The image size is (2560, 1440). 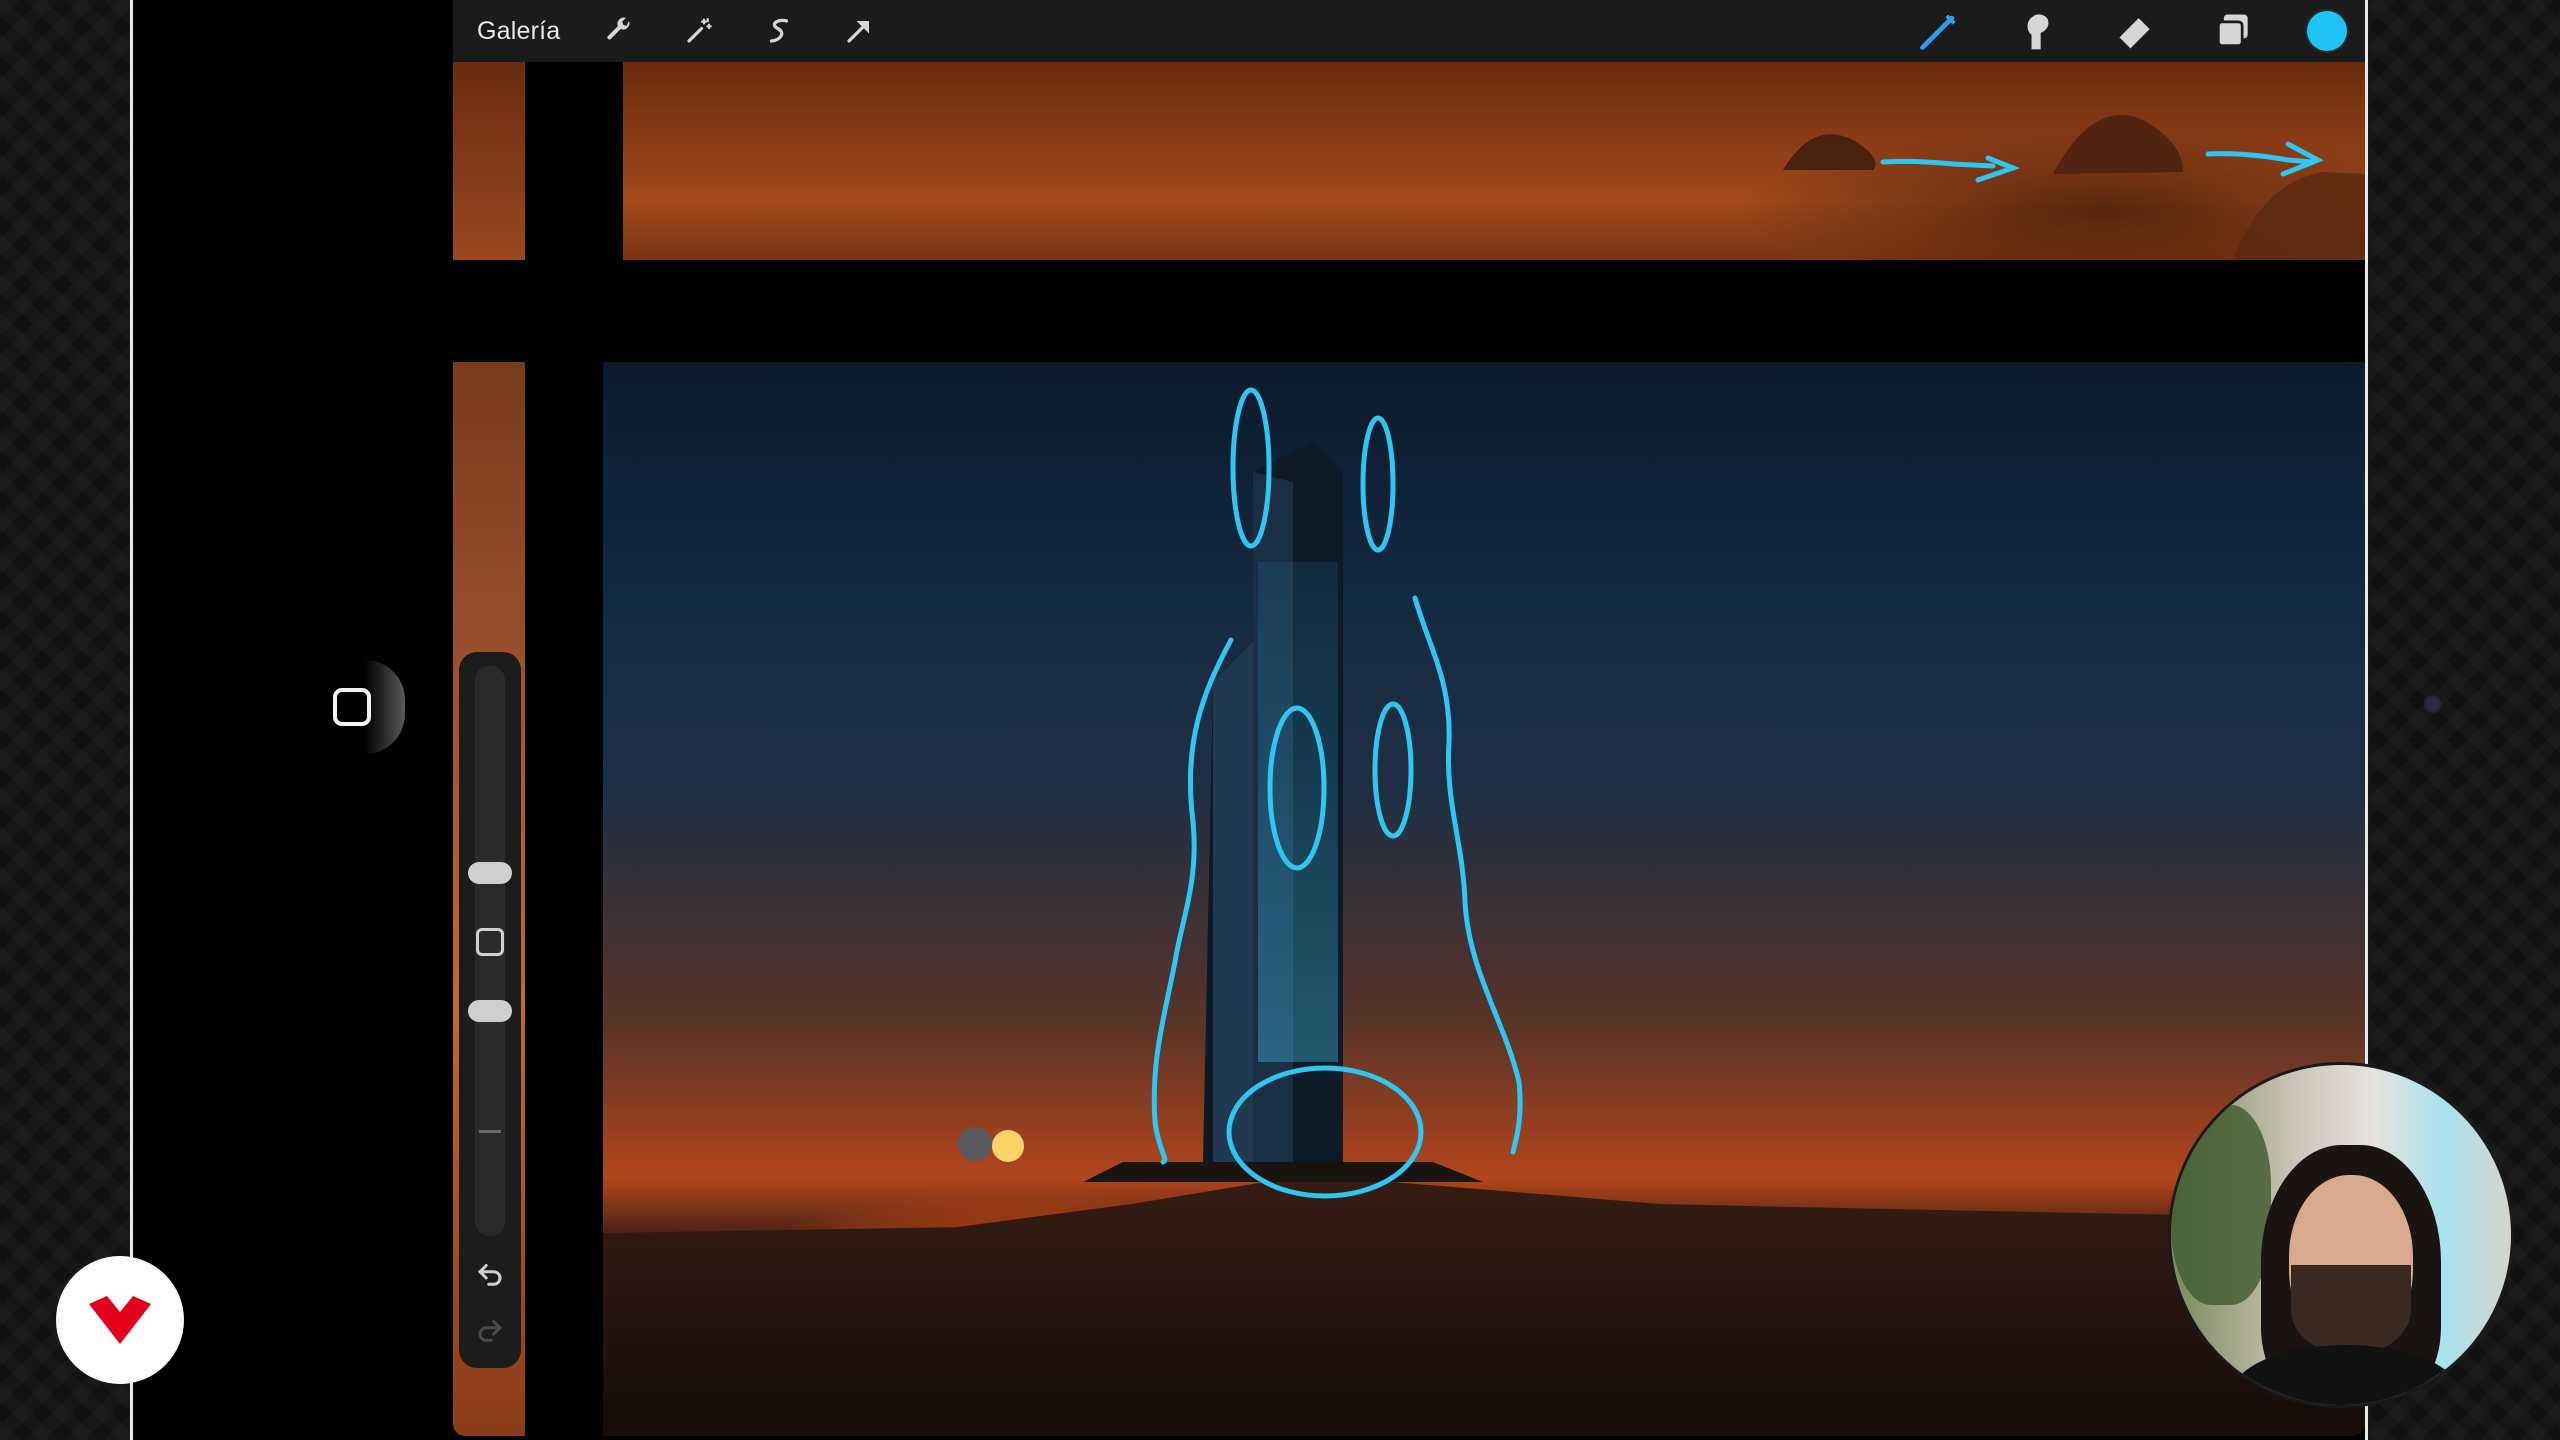 I want to click on presenter-webcam-overlay, so click(x=2341, y=1235).